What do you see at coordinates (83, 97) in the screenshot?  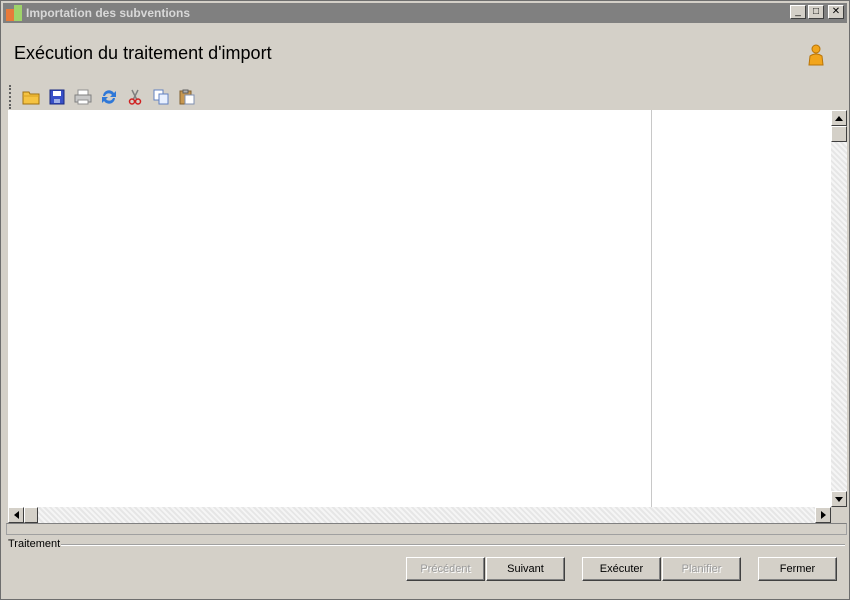 I see `print-icon` at bounding box center [83, 97].